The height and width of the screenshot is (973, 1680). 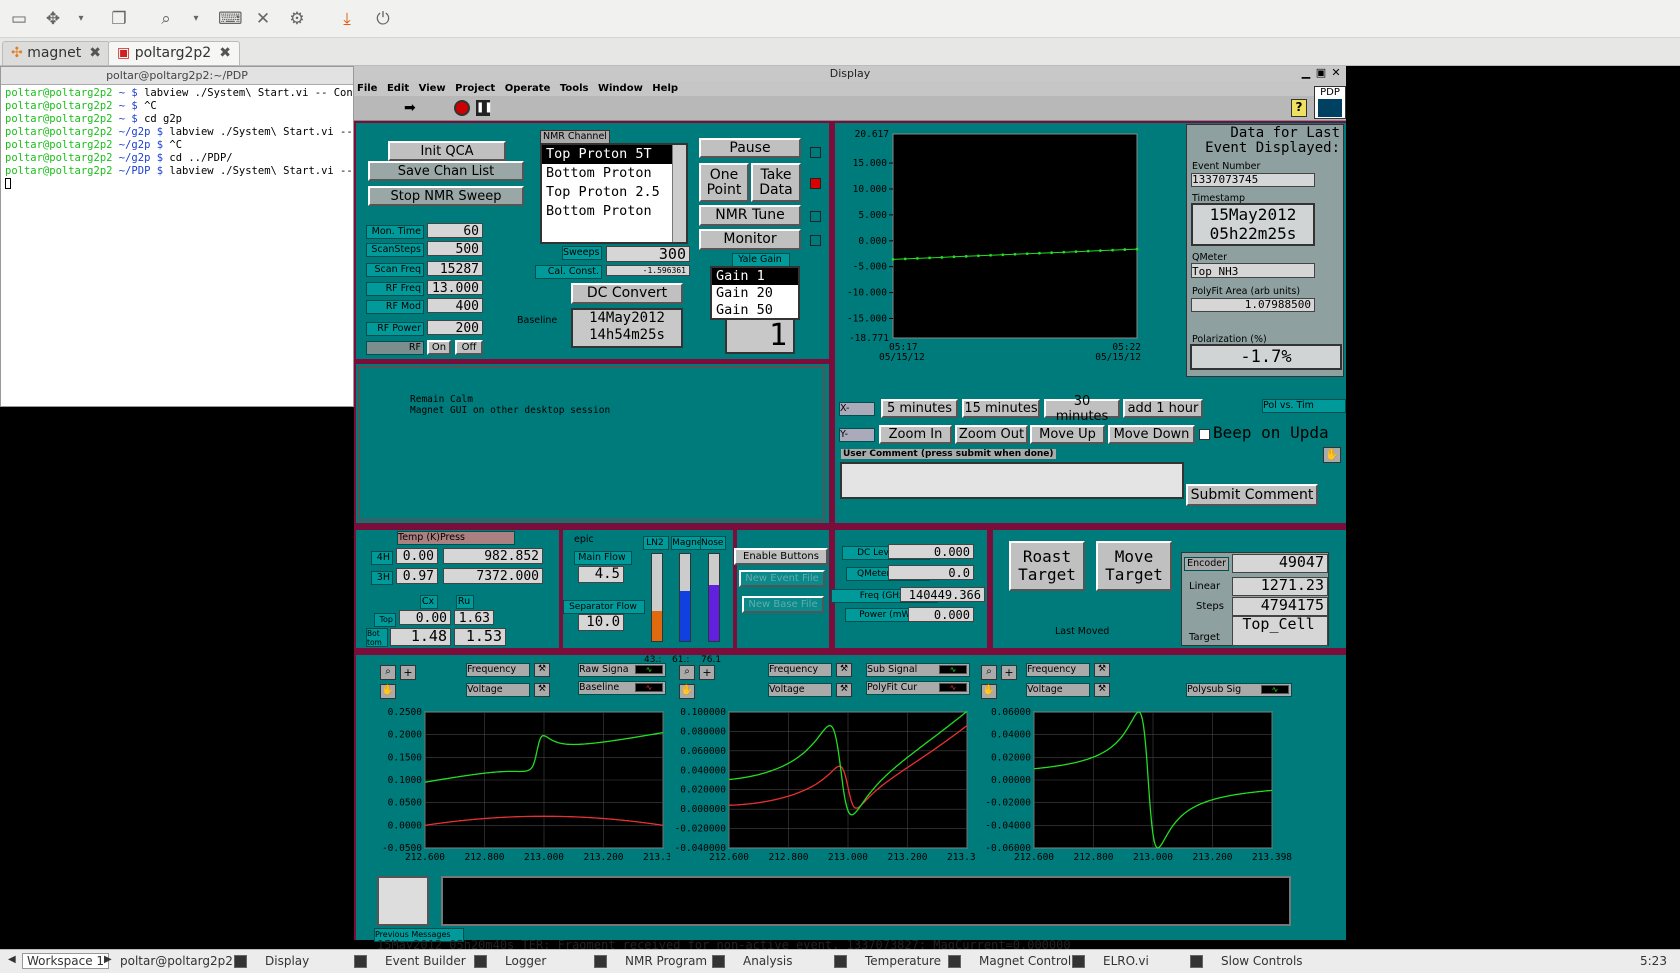 I want to click on task-item: ELRO.vi, so click(x=1110, y=961).